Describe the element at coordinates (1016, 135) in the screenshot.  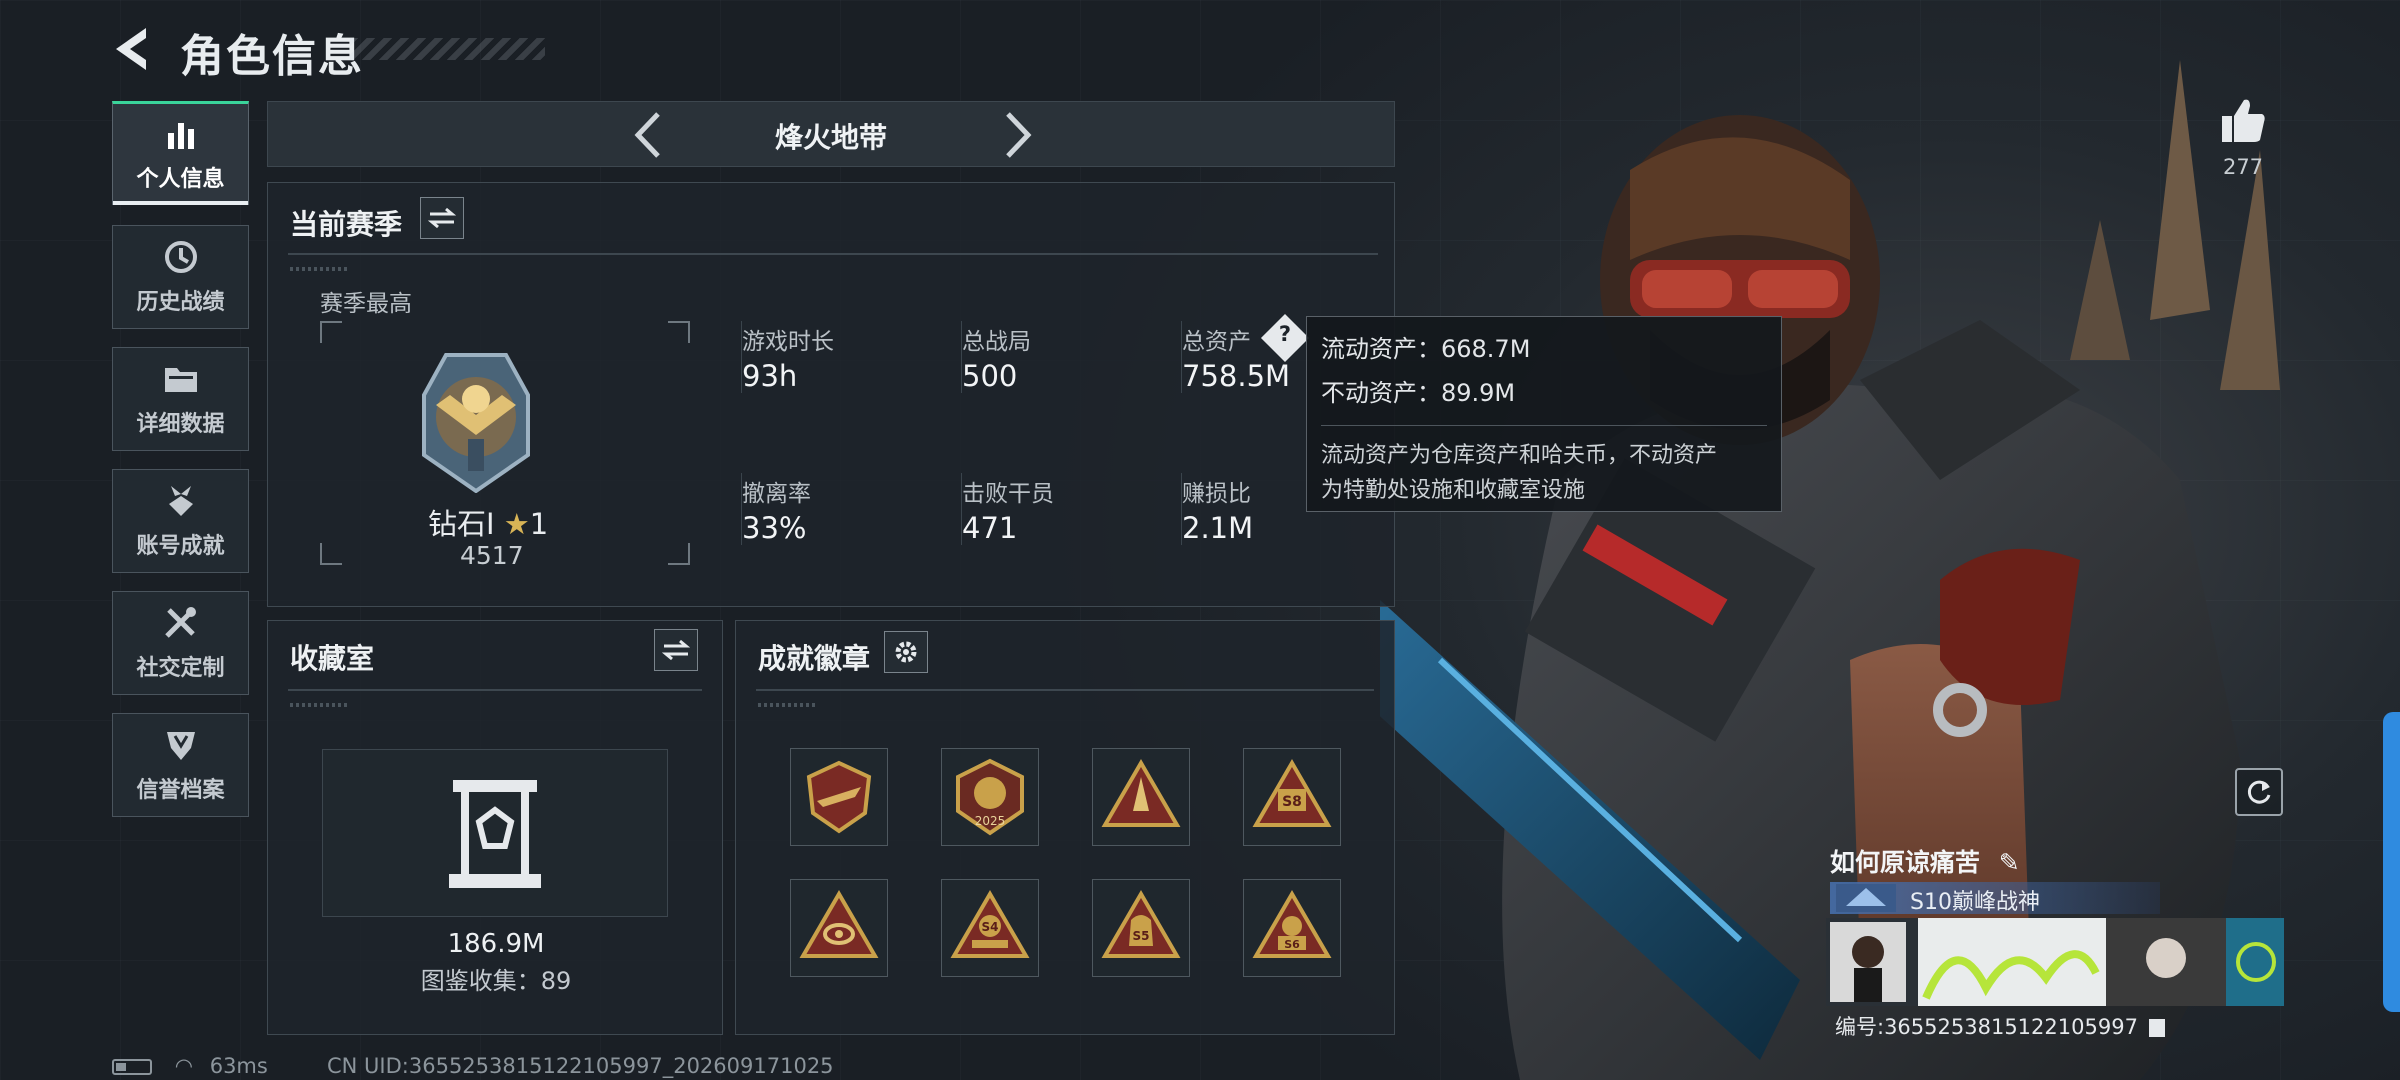
I see `chevron-right-icon` at that location.